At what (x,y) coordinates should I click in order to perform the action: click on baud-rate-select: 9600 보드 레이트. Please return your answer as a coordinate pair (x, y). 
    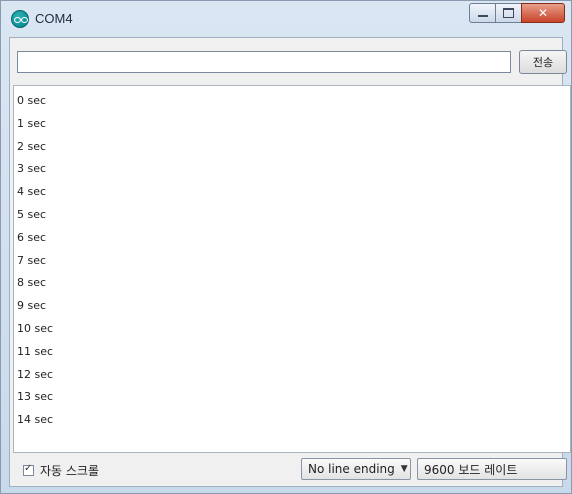
    Looking at the image, I should click on (492, 469).